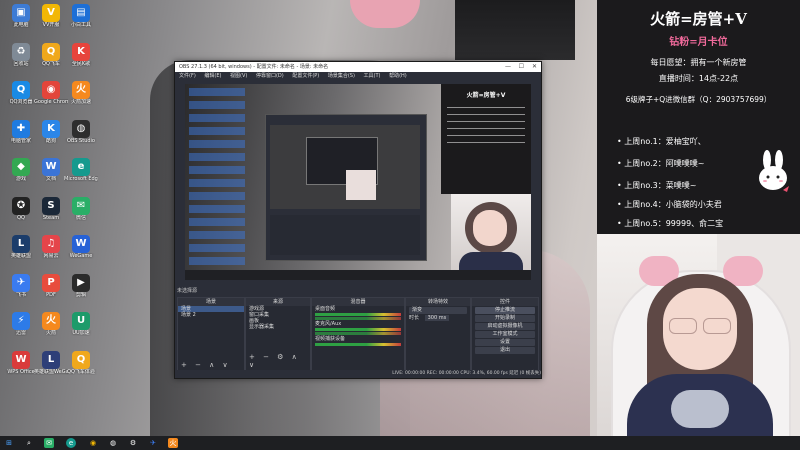 This screenshot has width=800, height=450. I want to click on desktop-icon: 火火箭加速, so click(81, 98).